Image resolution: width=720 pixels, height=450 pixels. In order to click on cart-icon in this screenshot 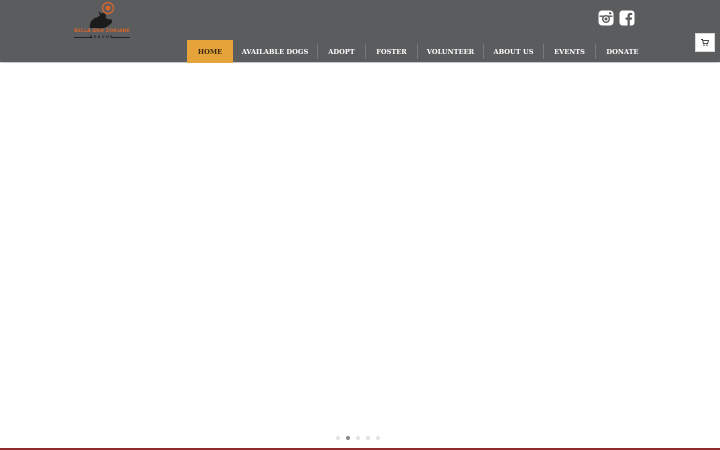, I will do `click(705, 42)`.